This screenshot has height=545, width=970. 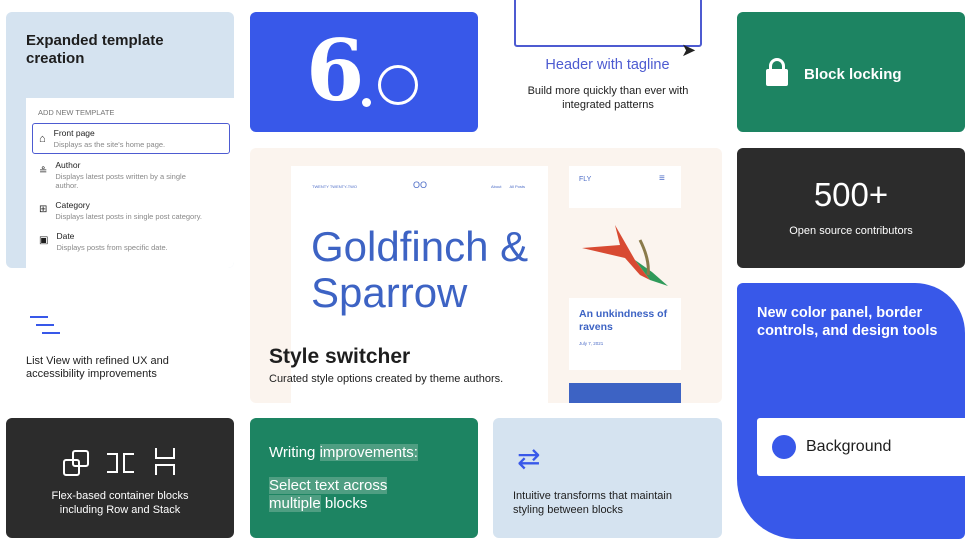 I want to click on version-major: 6, so click(x=335, y=70).